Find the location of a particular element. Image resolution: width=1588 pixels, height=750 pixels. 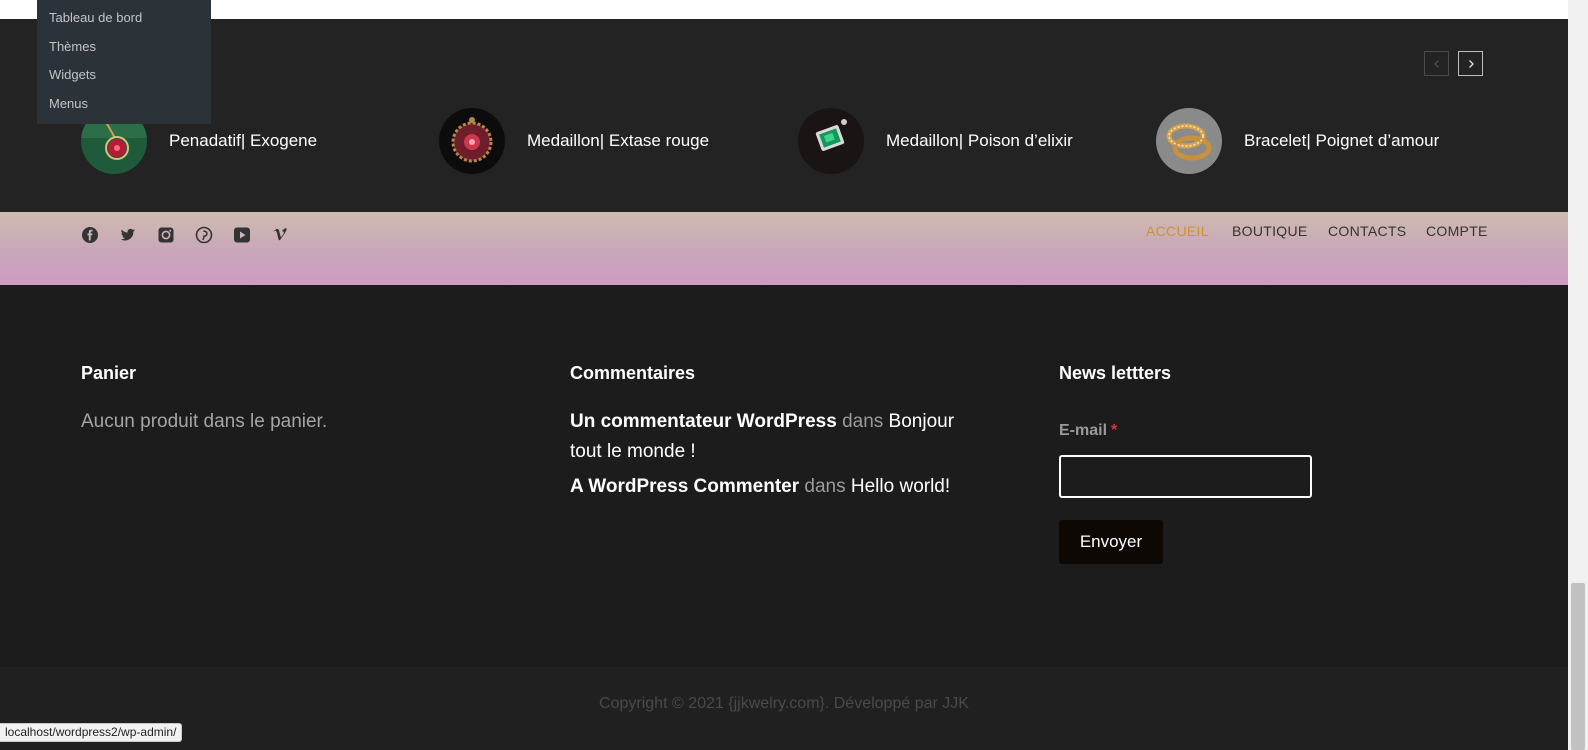

email-label-text: E-mail is located at coordinates (1083, 430).